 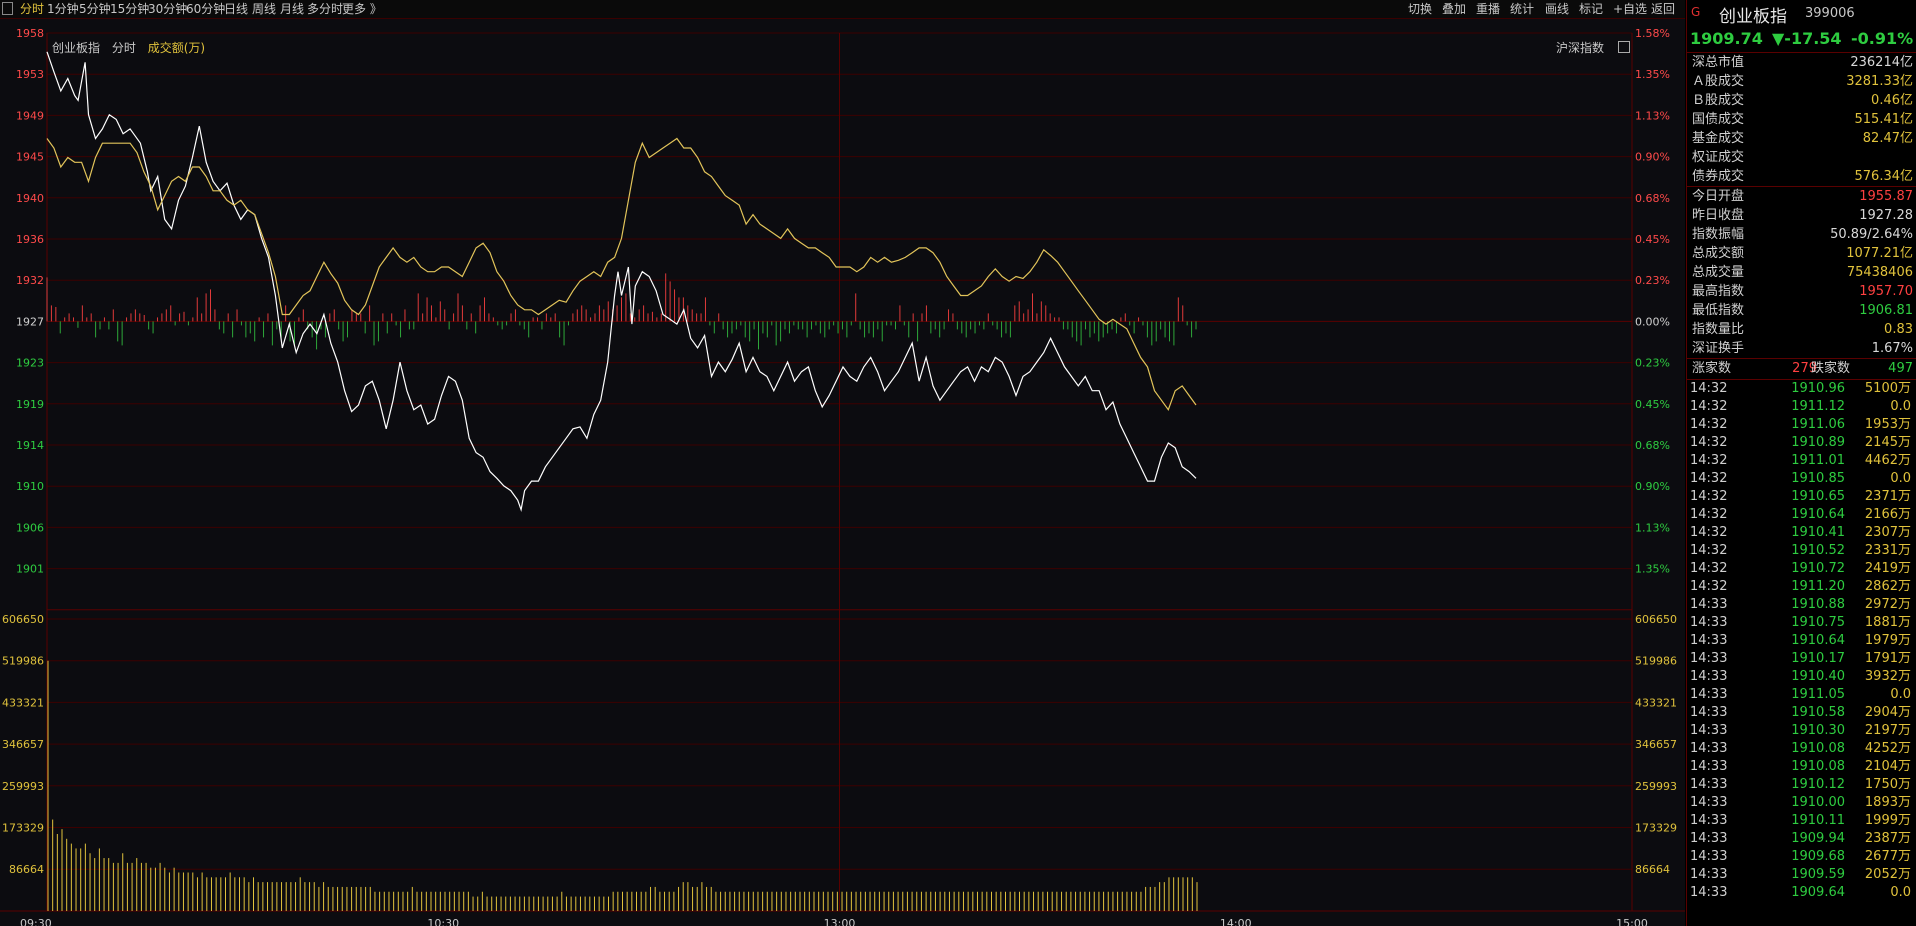 What do you see at coordinates (1801, 695) in the screenshot?
I see `tick-row: 14:33 1911.05 0.0` at bounding box center [1801, 695].